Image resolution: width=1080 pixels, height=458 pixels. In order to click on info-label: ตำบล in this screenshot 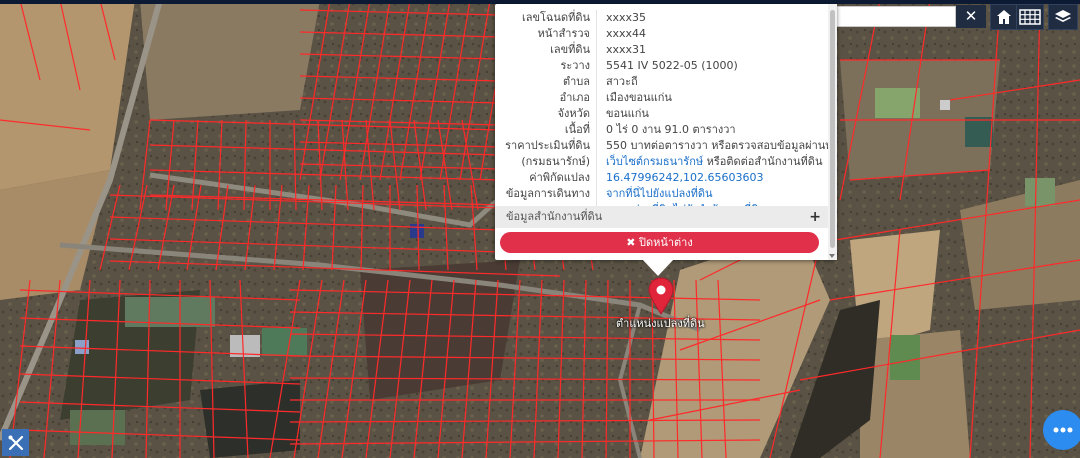, I will do `click(576, 81)`.